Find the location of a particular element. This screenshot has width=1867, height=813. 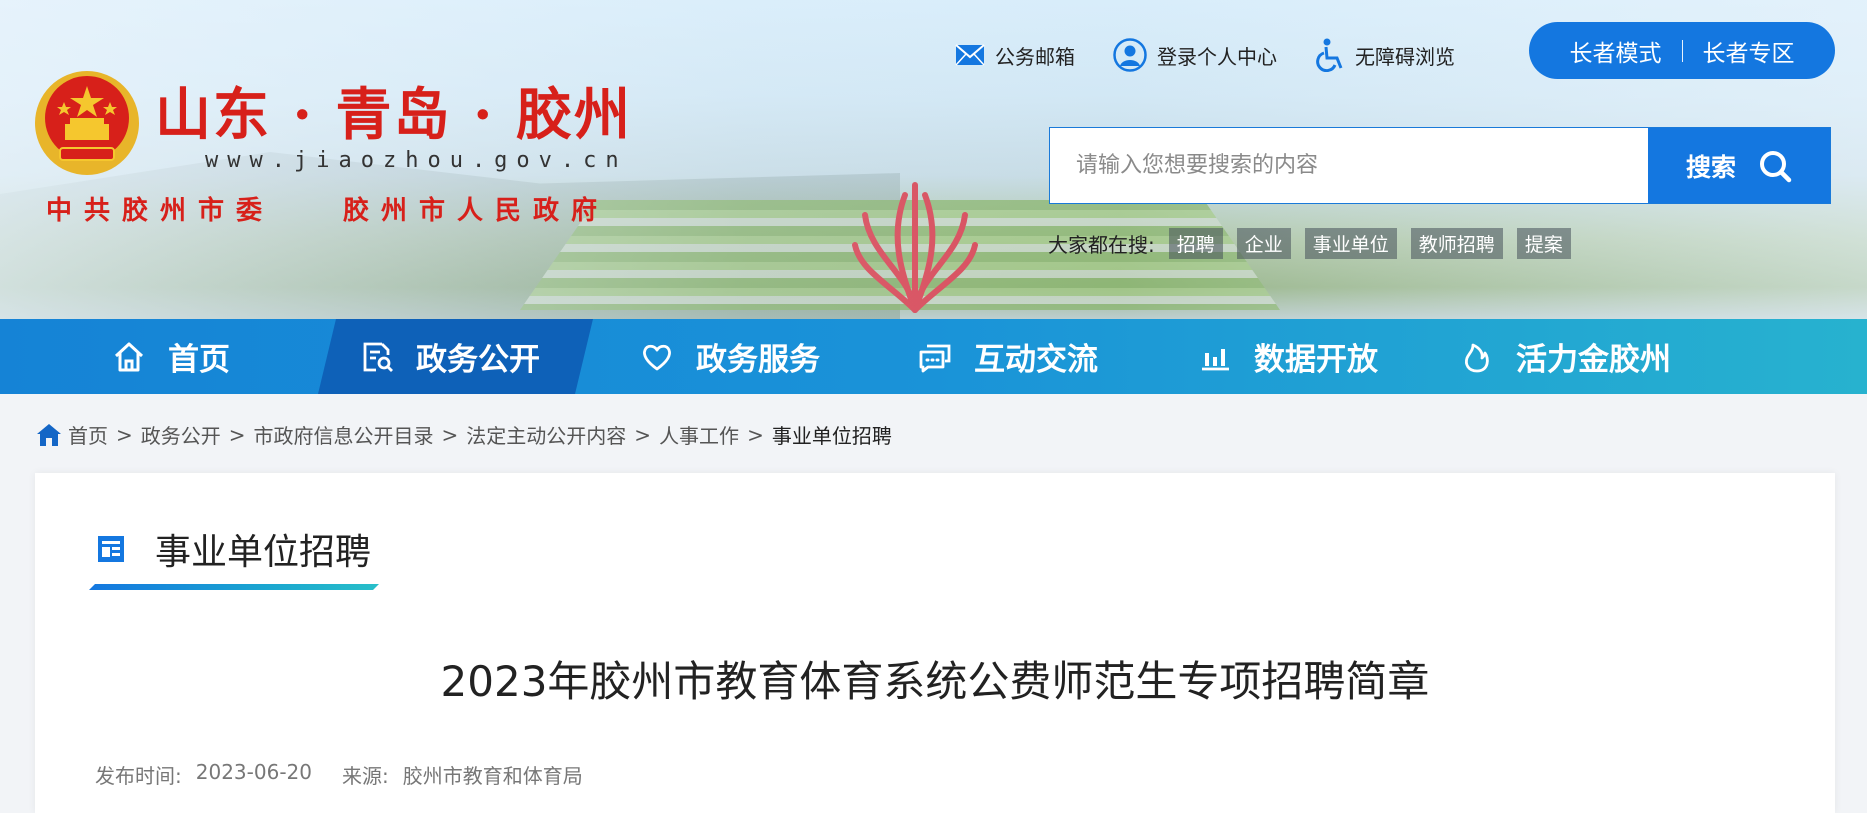

nav-item-gov-affairs: 政务公开 is located at coordinates (450, 356).